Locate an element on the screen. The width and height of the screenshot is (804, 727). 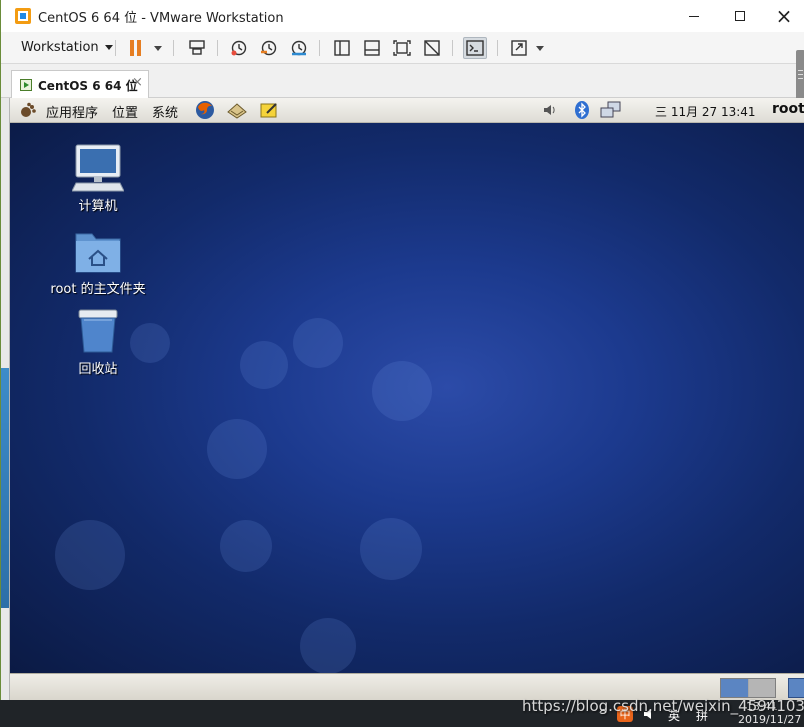
vmware-logo-icon is located at coordinates (23, 16).